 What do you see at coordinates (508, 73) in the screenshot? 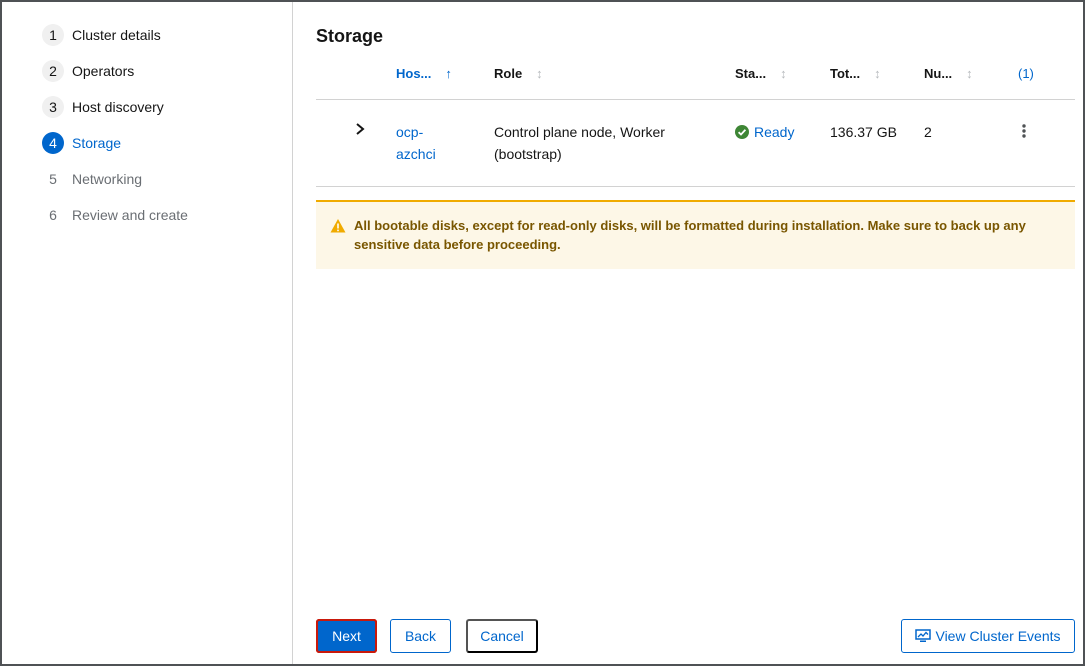
I see `column-header-label: Role` at bounding box center [508, 73].